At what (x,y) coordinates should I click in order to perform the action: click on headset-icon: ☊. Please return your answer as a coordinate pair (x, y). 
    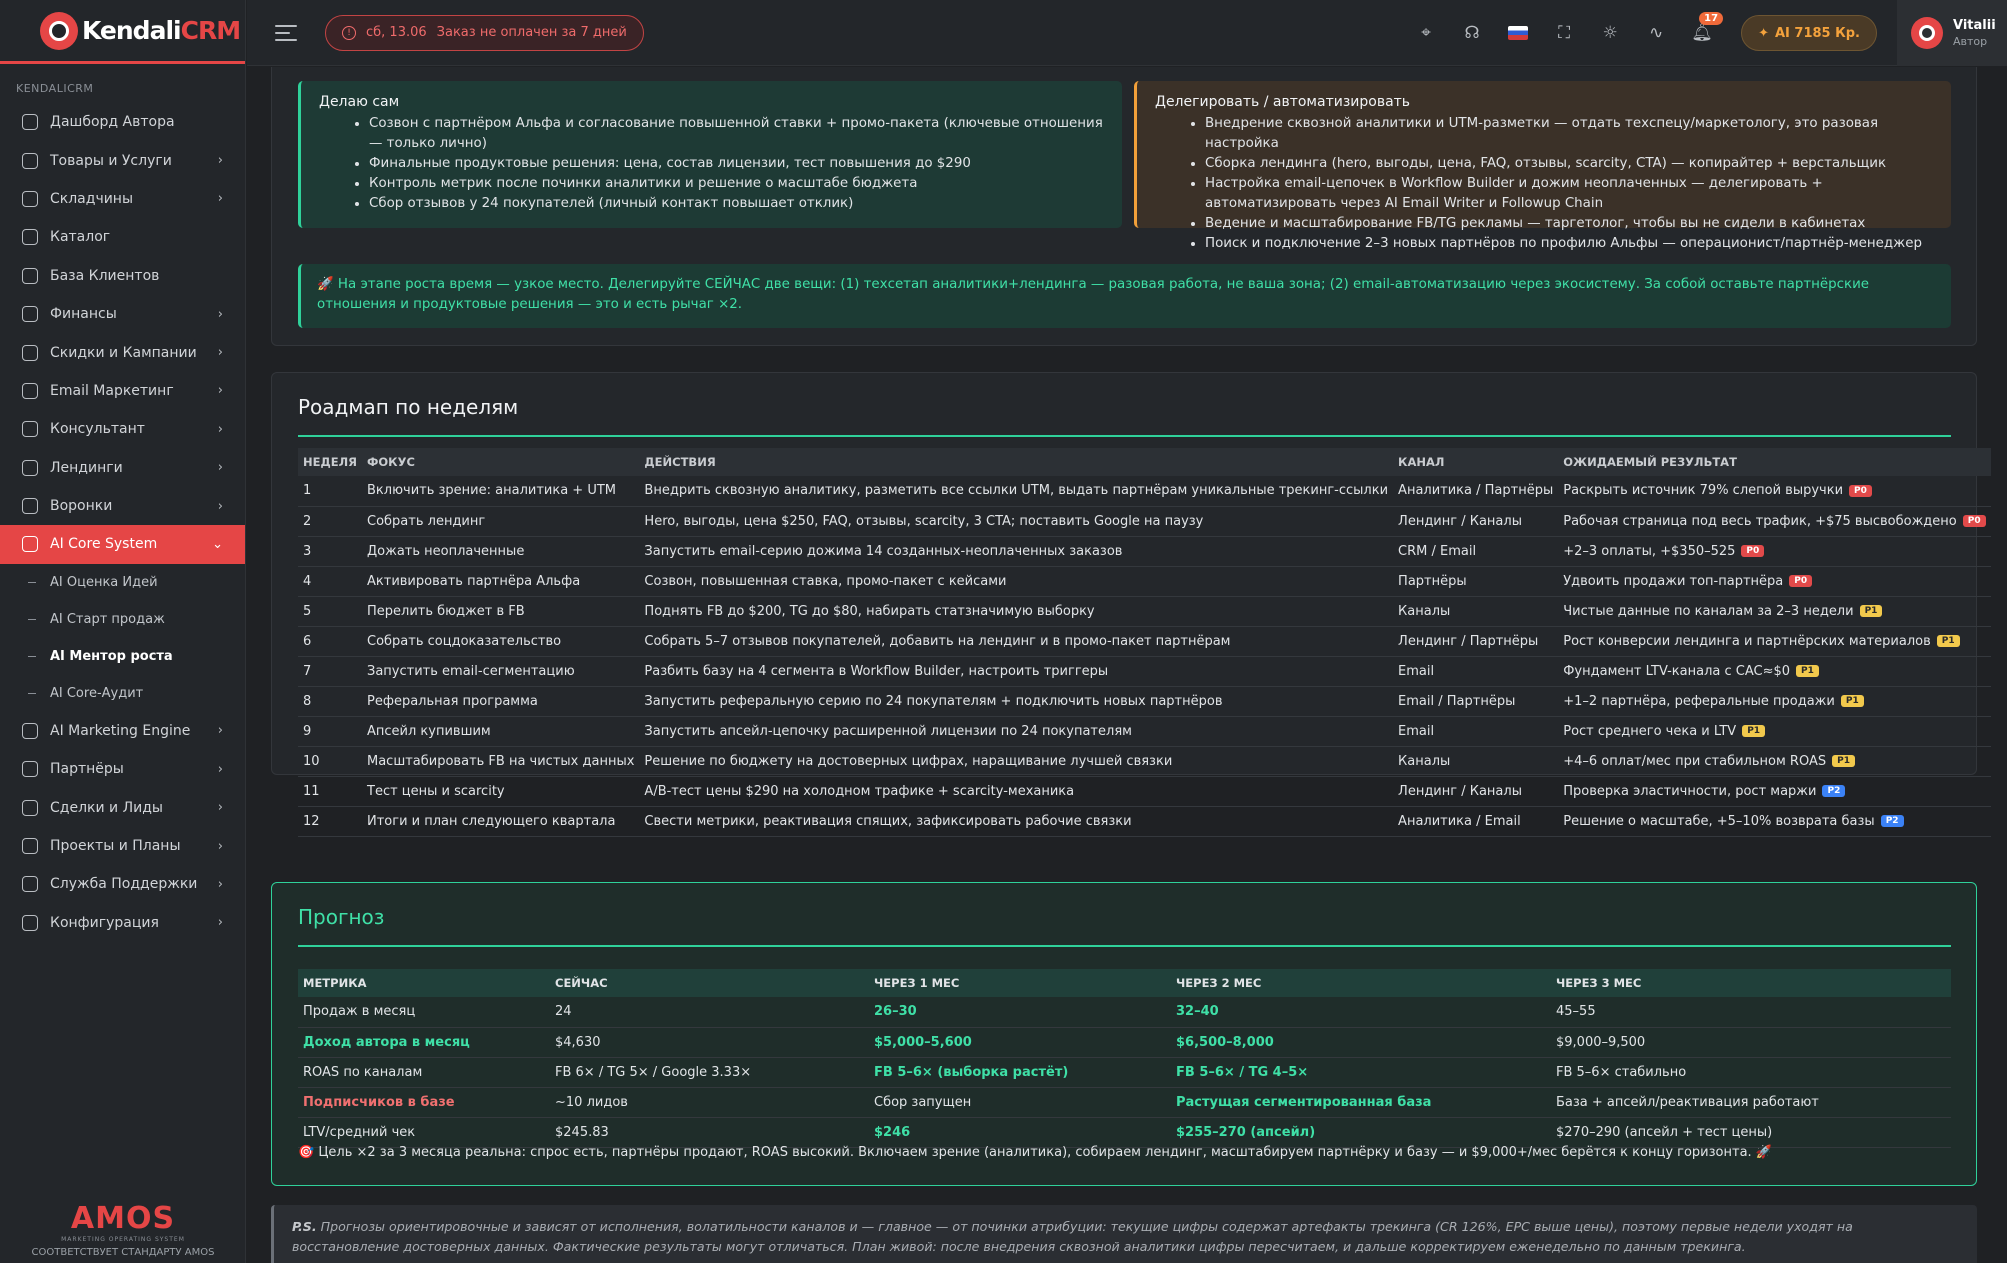
    Looking at the image, I should click on (1472, 33).